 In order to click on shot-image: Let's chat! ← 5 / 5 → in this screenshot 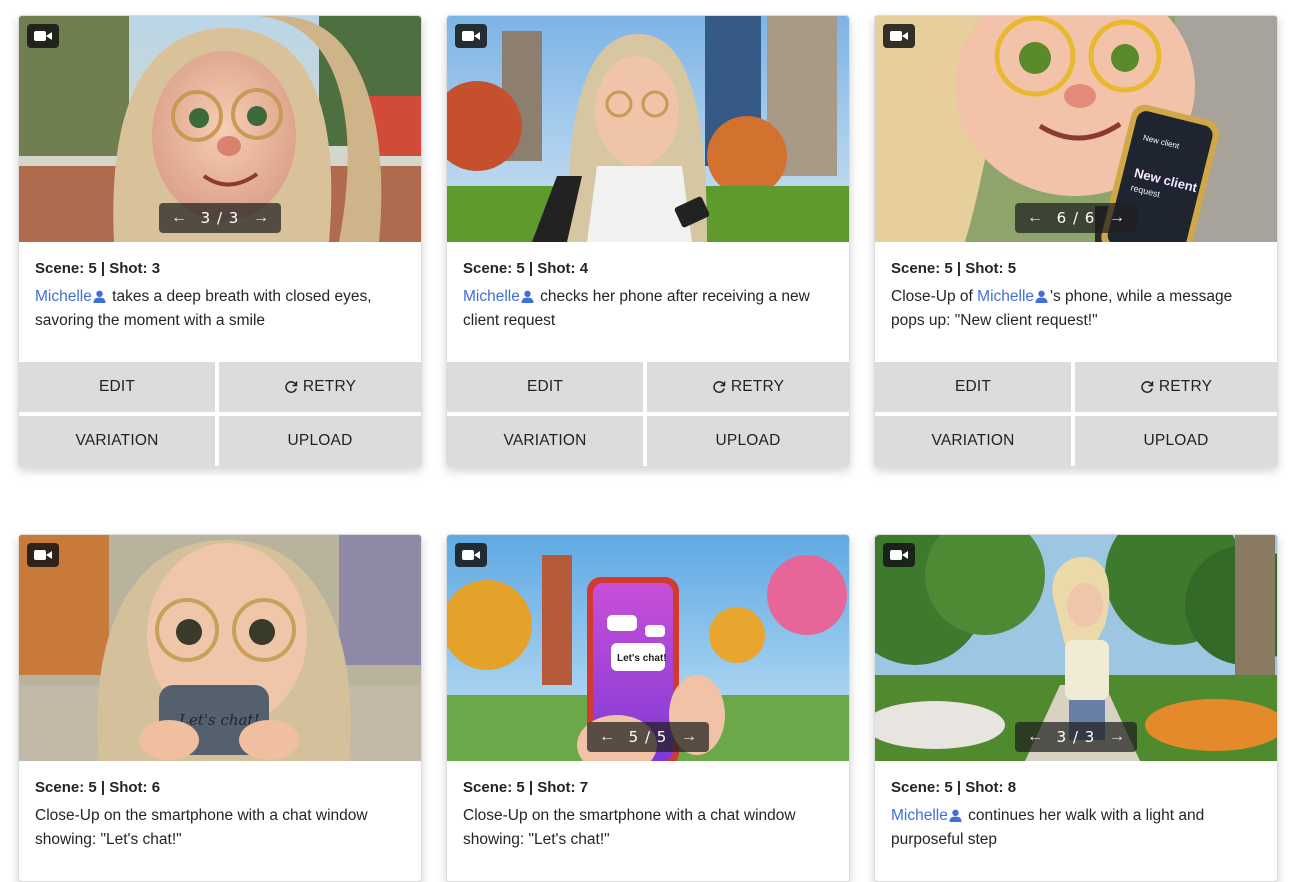, I will do `click(648, 648)`.